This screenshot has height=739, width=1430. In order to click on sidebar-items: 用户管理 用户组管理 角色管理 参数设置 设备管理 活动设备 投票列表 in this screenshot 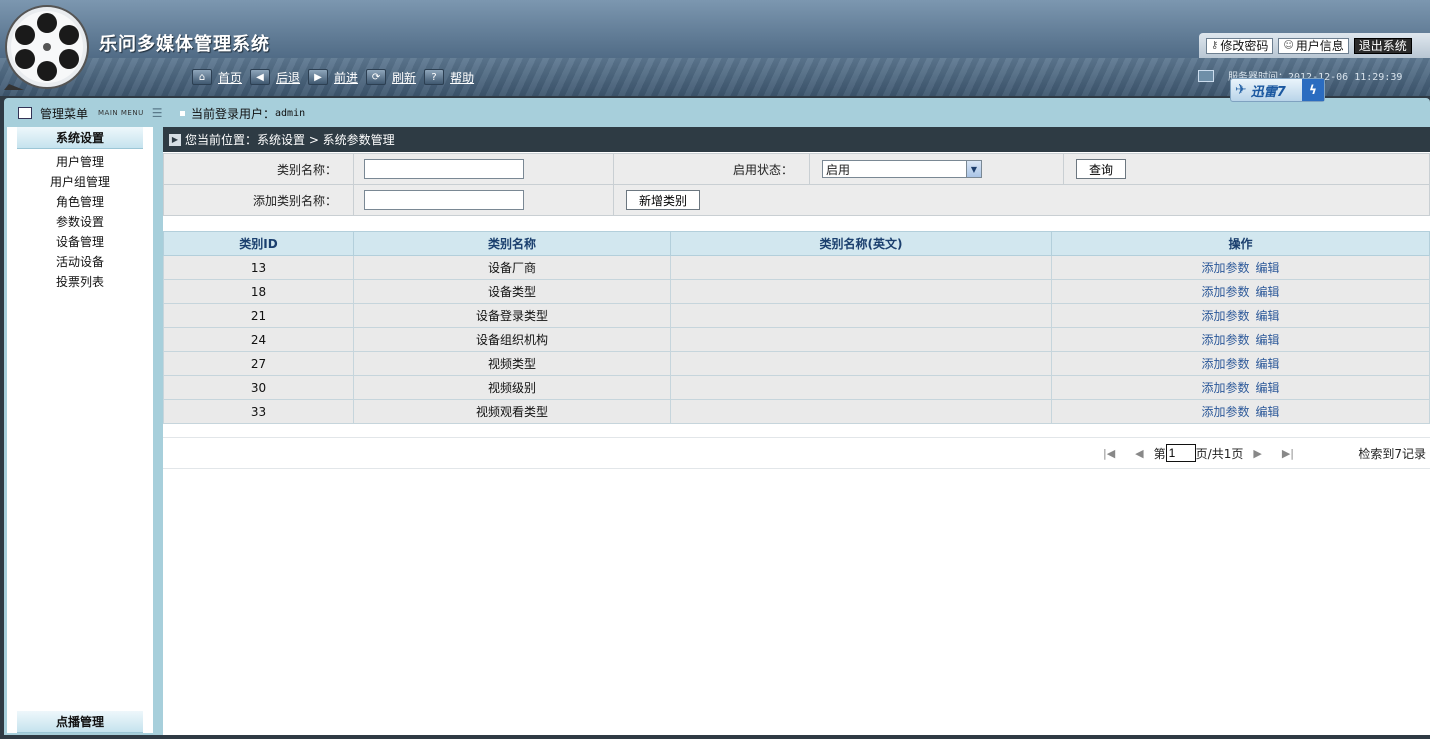, I will do `click(80, 221)`.